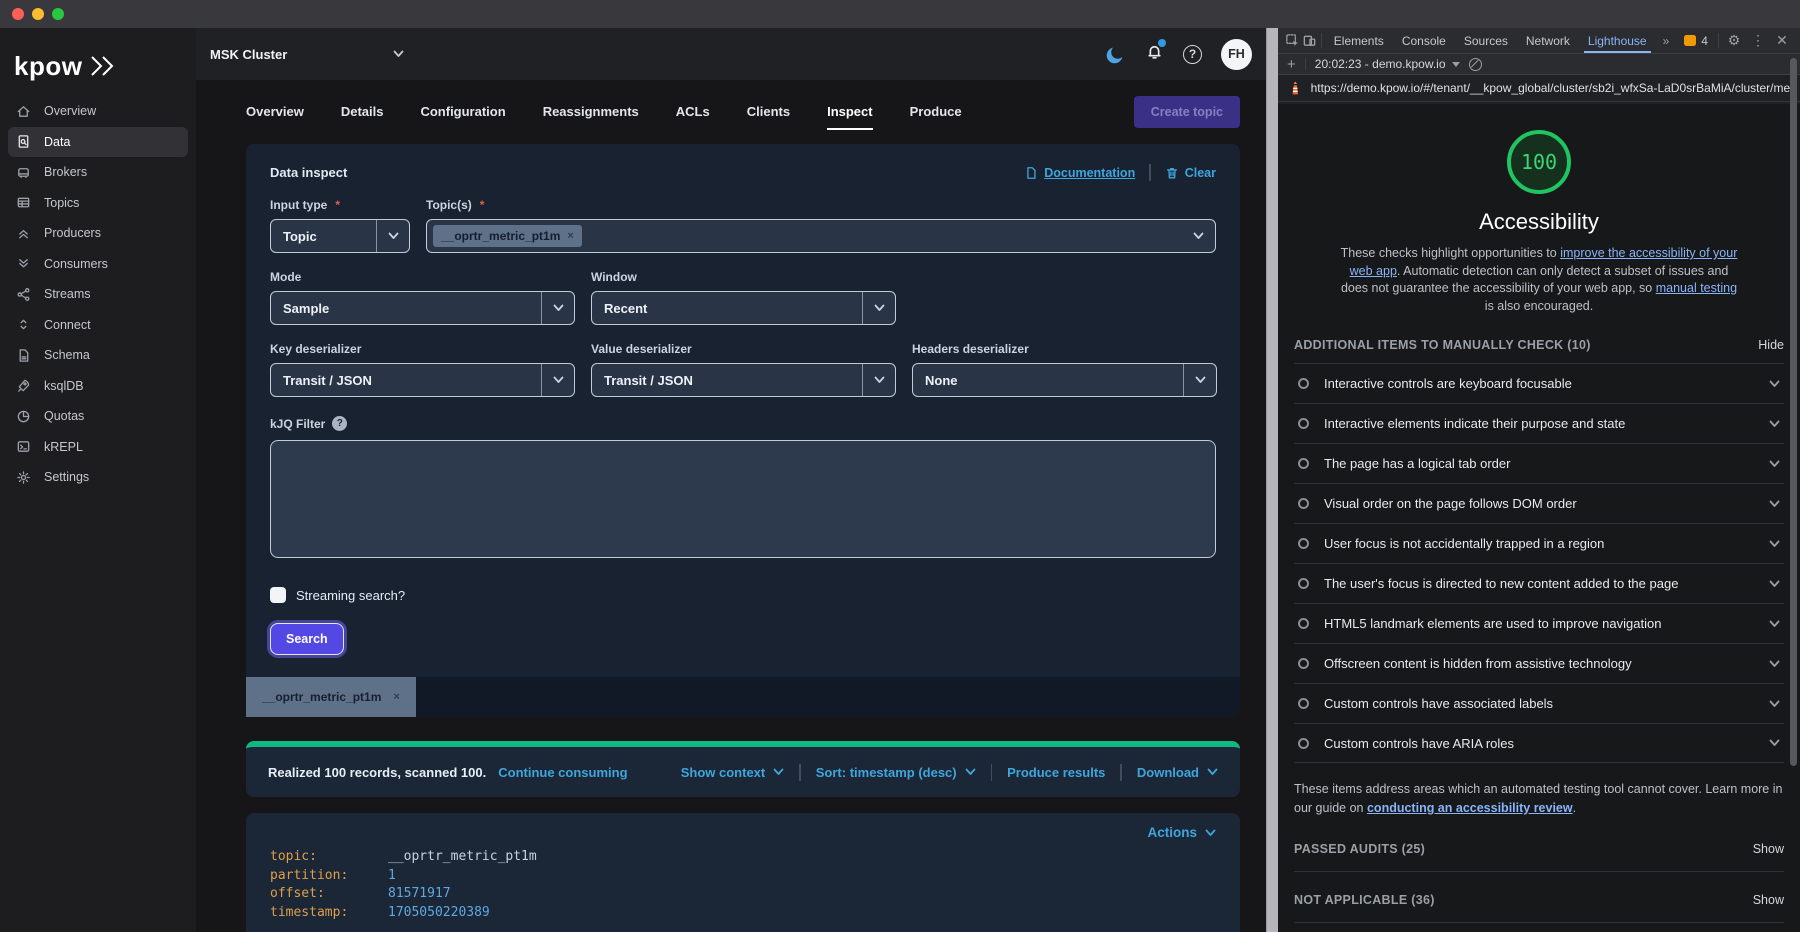 The image size is (1800, 932). Describe the element at coordinates (743, 380) in the screenshot. I see `value-deserializer-select: Transit / JSON` at that location.